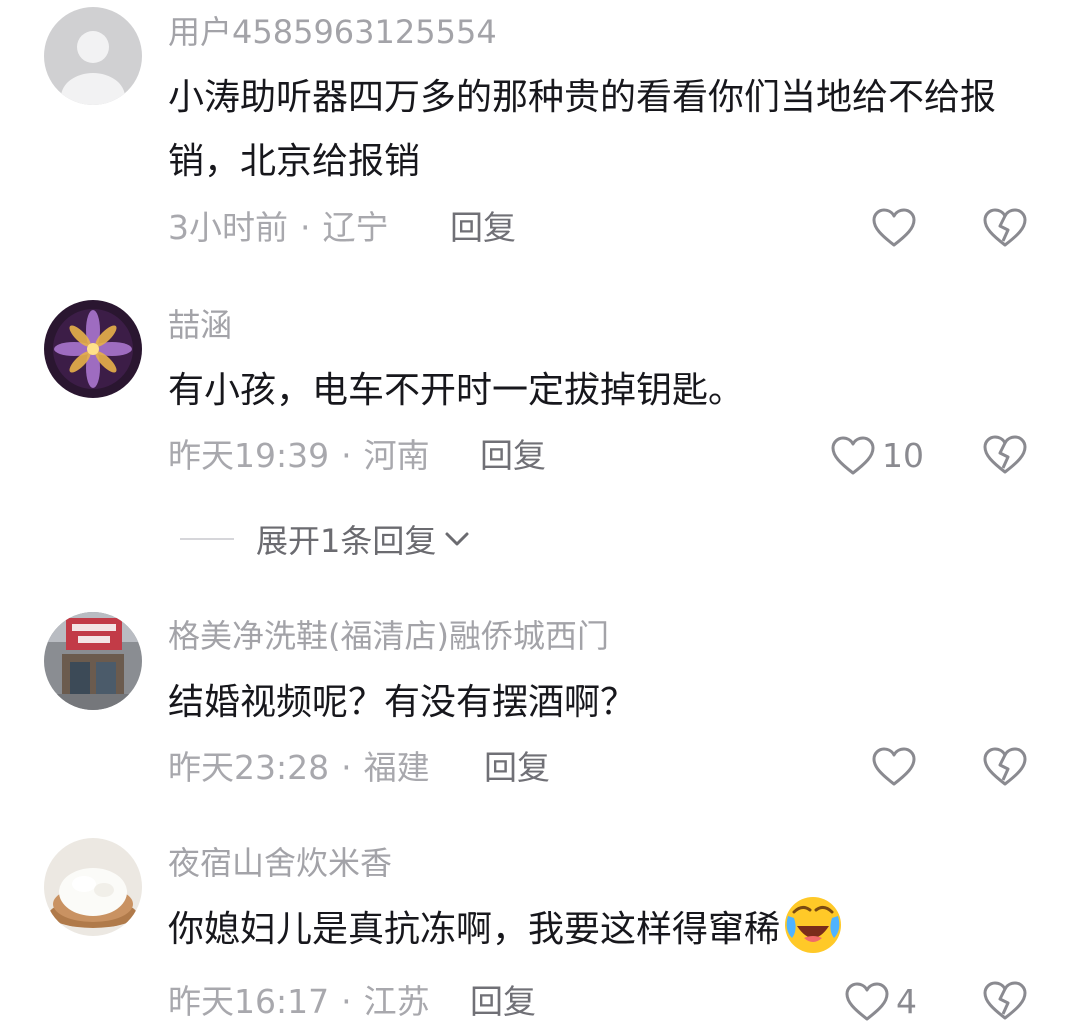  What do you see at coordinates (355, 227) in the screenshot?
I see `comment-region: 辽宁` at bounding box center [355, 227].